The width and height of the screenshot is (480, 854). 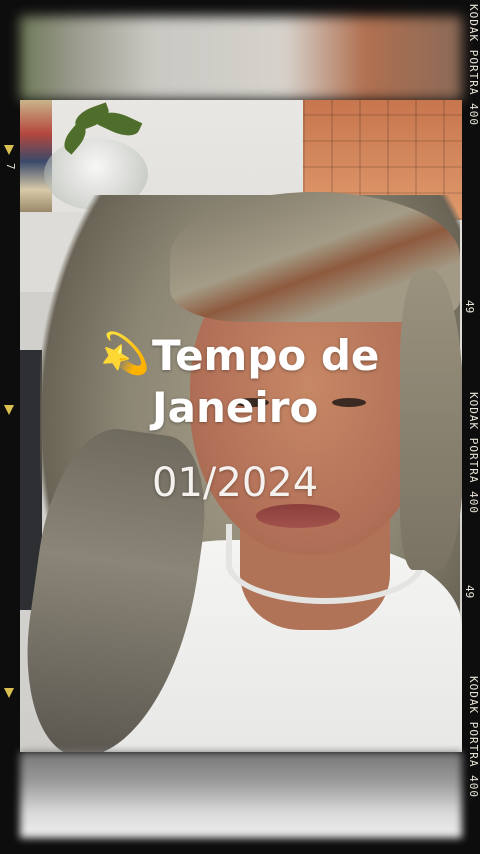 What do you see at coordinates (298, 516) in the screenshot?
I see `mouth` at bounding box center [298, 516].